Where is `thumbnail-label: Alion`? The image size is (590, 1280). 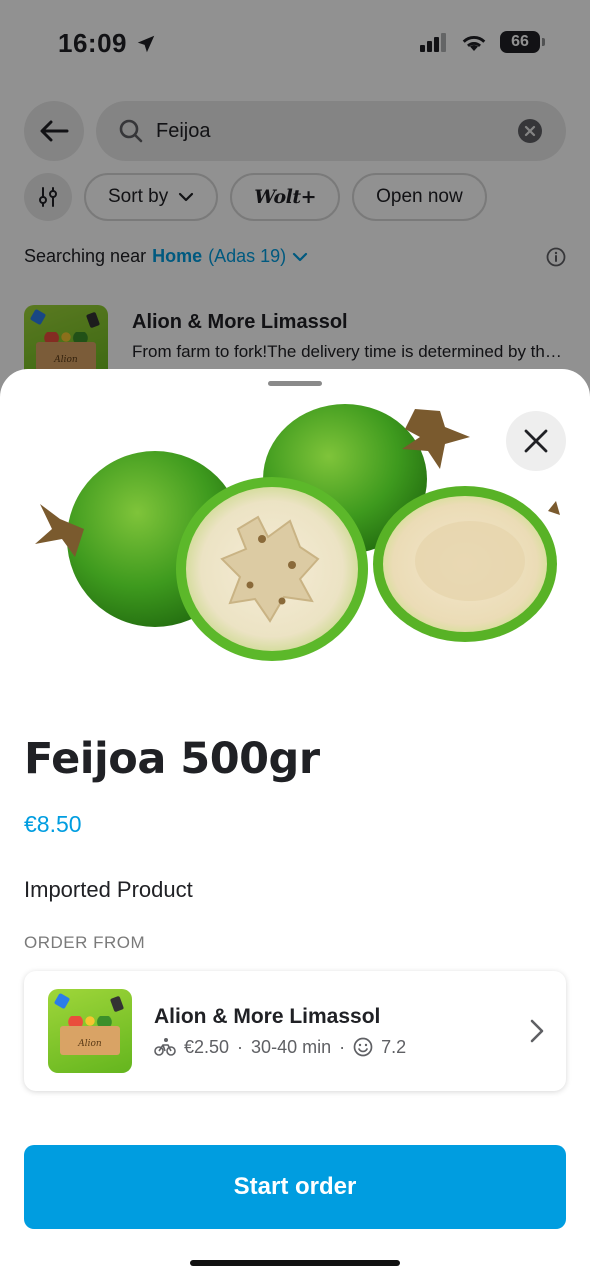
thumbnail-label: Alion is located at coordinates (90, 1044).